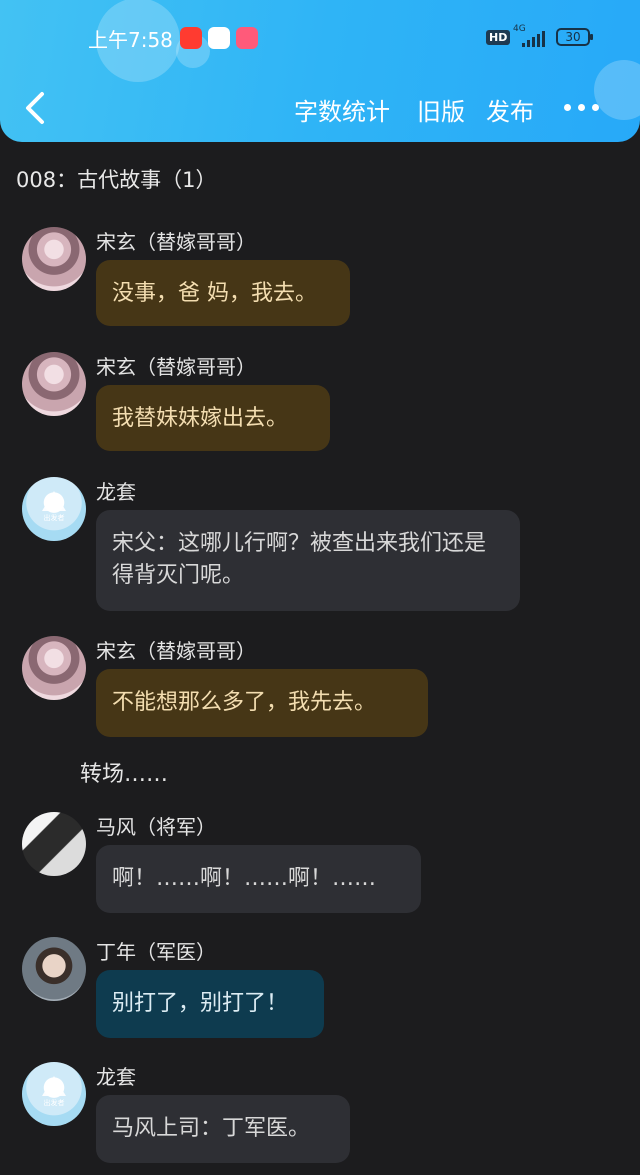  What do you see at coordinates (156, 952) in the screenshot?
I see `sender-name: 丁年（军医）` at bounding box center [156, 952].